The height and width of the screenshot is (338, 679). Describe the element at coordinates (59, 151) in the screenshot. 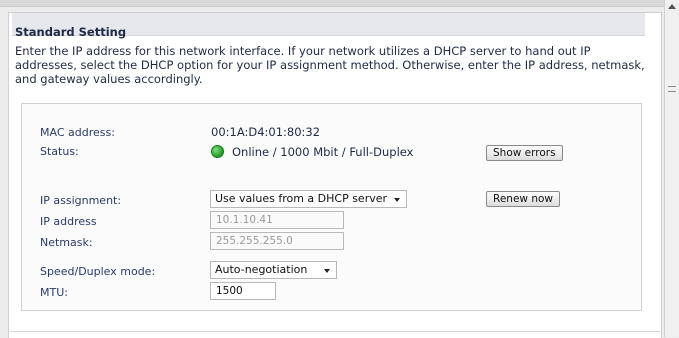

I see `status-label: Status:` at that location.